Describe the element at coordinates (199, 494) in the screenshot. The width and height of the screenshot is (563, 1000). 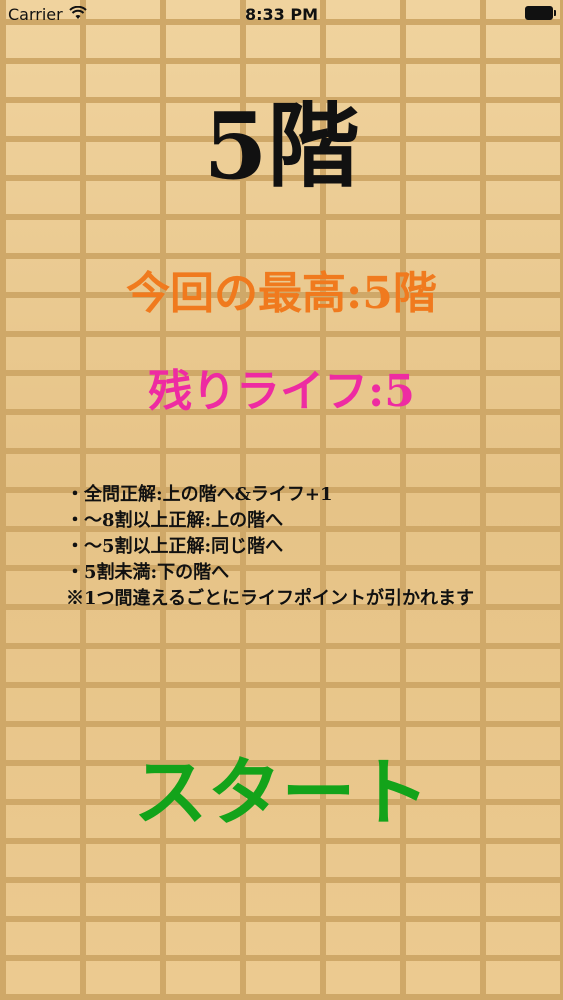
I see `rule-all-correct: ・全問正解:上の階へ&ライフ+1` at that location.